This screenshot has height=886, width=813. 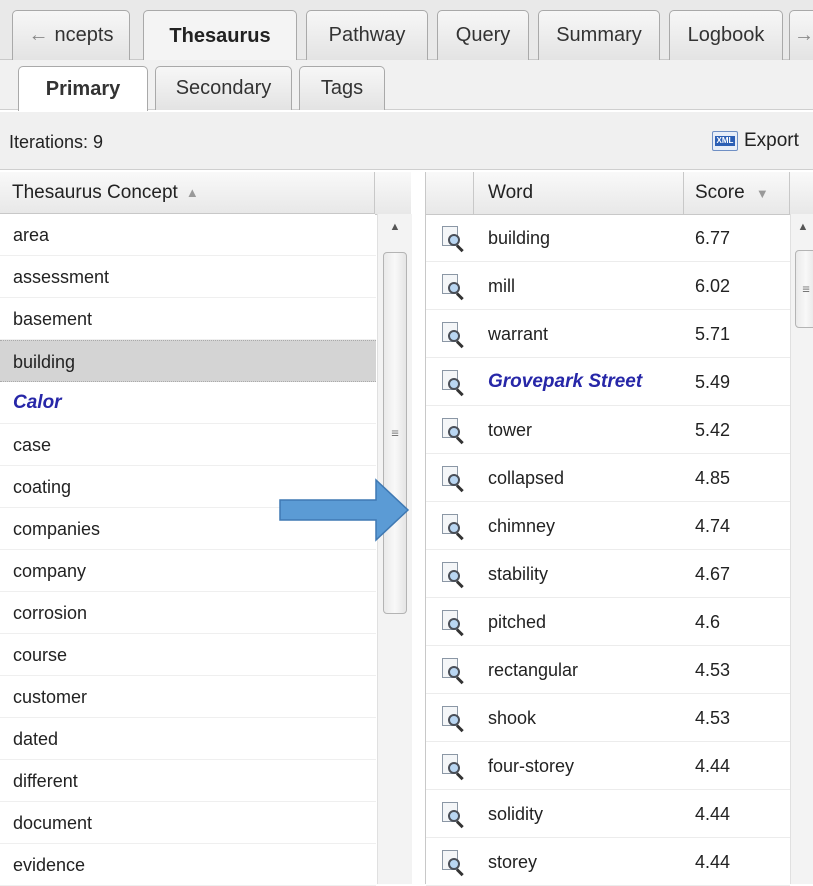 I want to click on score-cell: 4.6, so click(x=708, y=622).